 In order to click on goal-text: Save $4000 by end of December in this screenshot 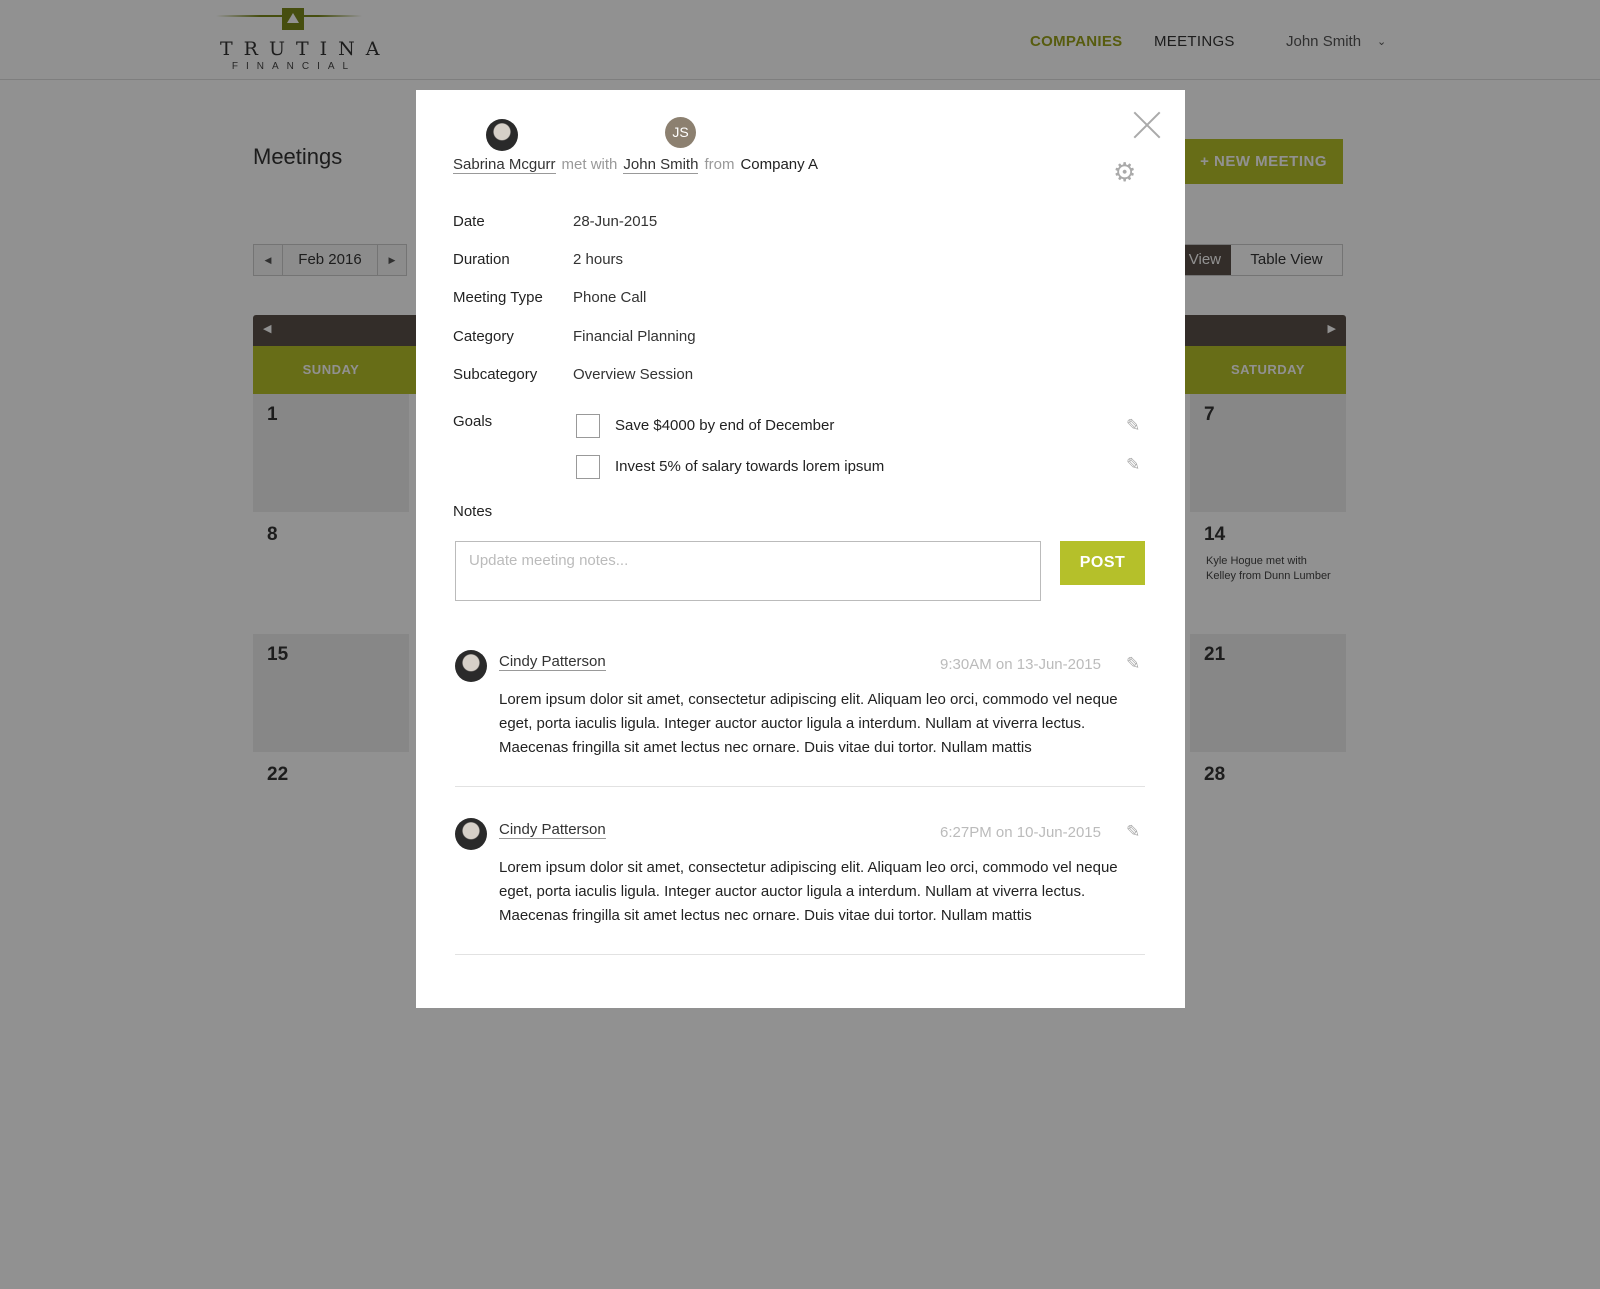, I will do `click(725, 425)`.